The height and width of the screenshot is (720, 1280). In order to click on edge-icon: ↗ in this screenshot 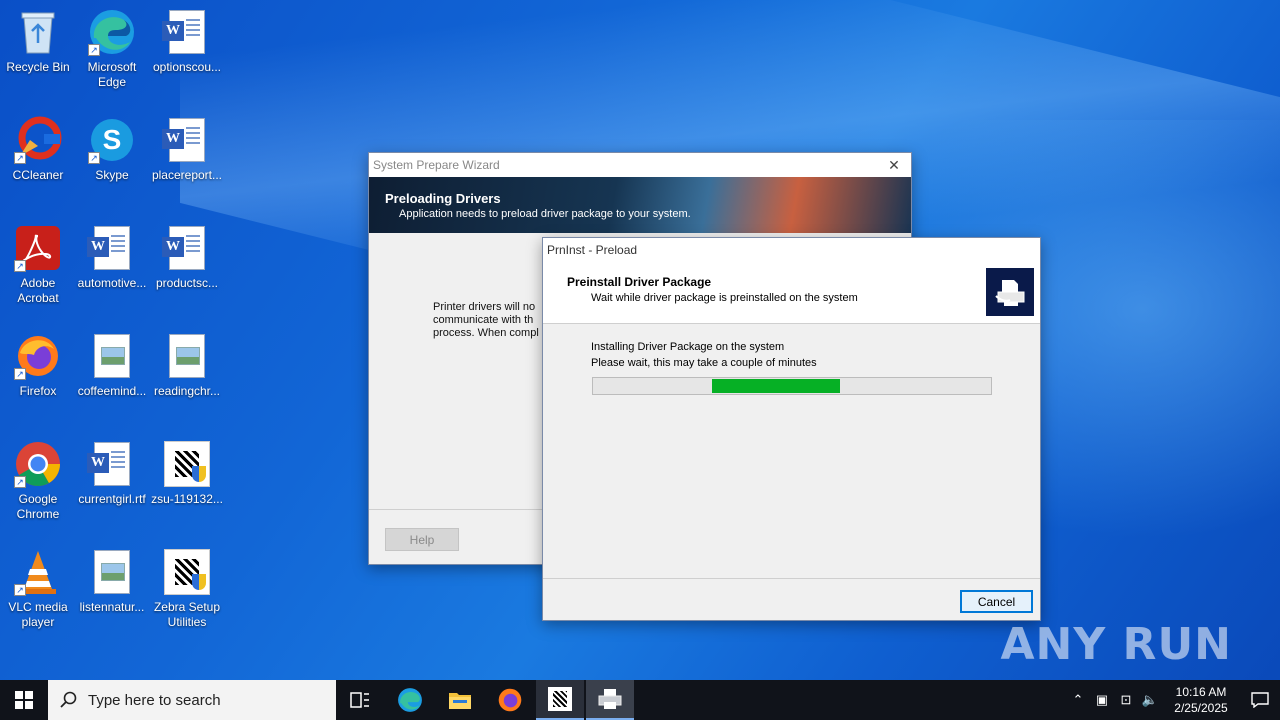, I will do `click(112, 32)`.